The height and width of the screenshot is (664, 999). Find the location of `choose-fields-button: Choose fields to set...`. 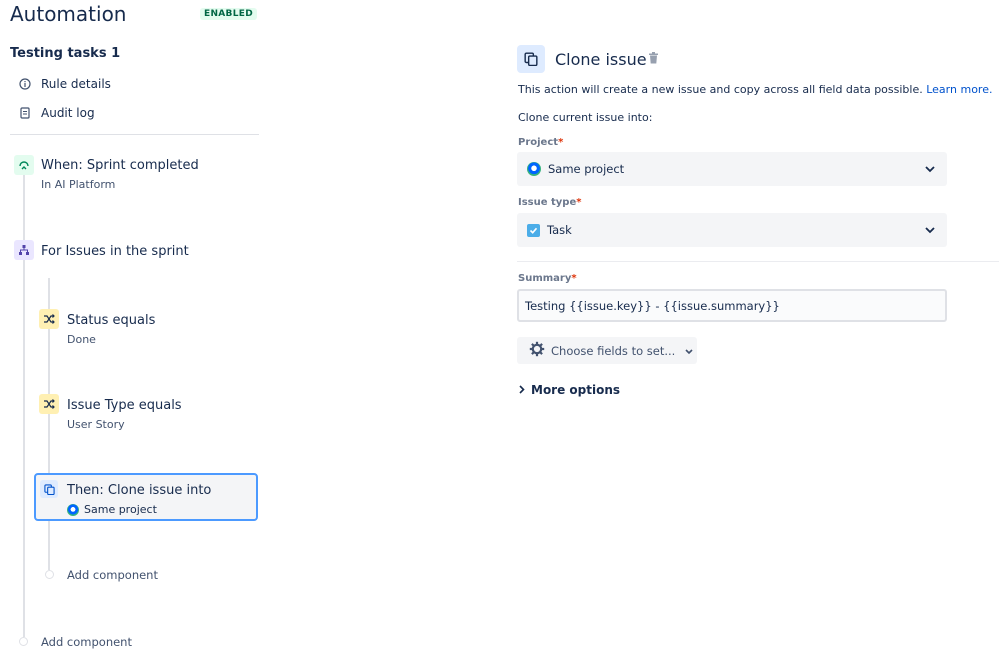

choose-fields-button: Choose fields to set... is located at coordinates (607, 350).